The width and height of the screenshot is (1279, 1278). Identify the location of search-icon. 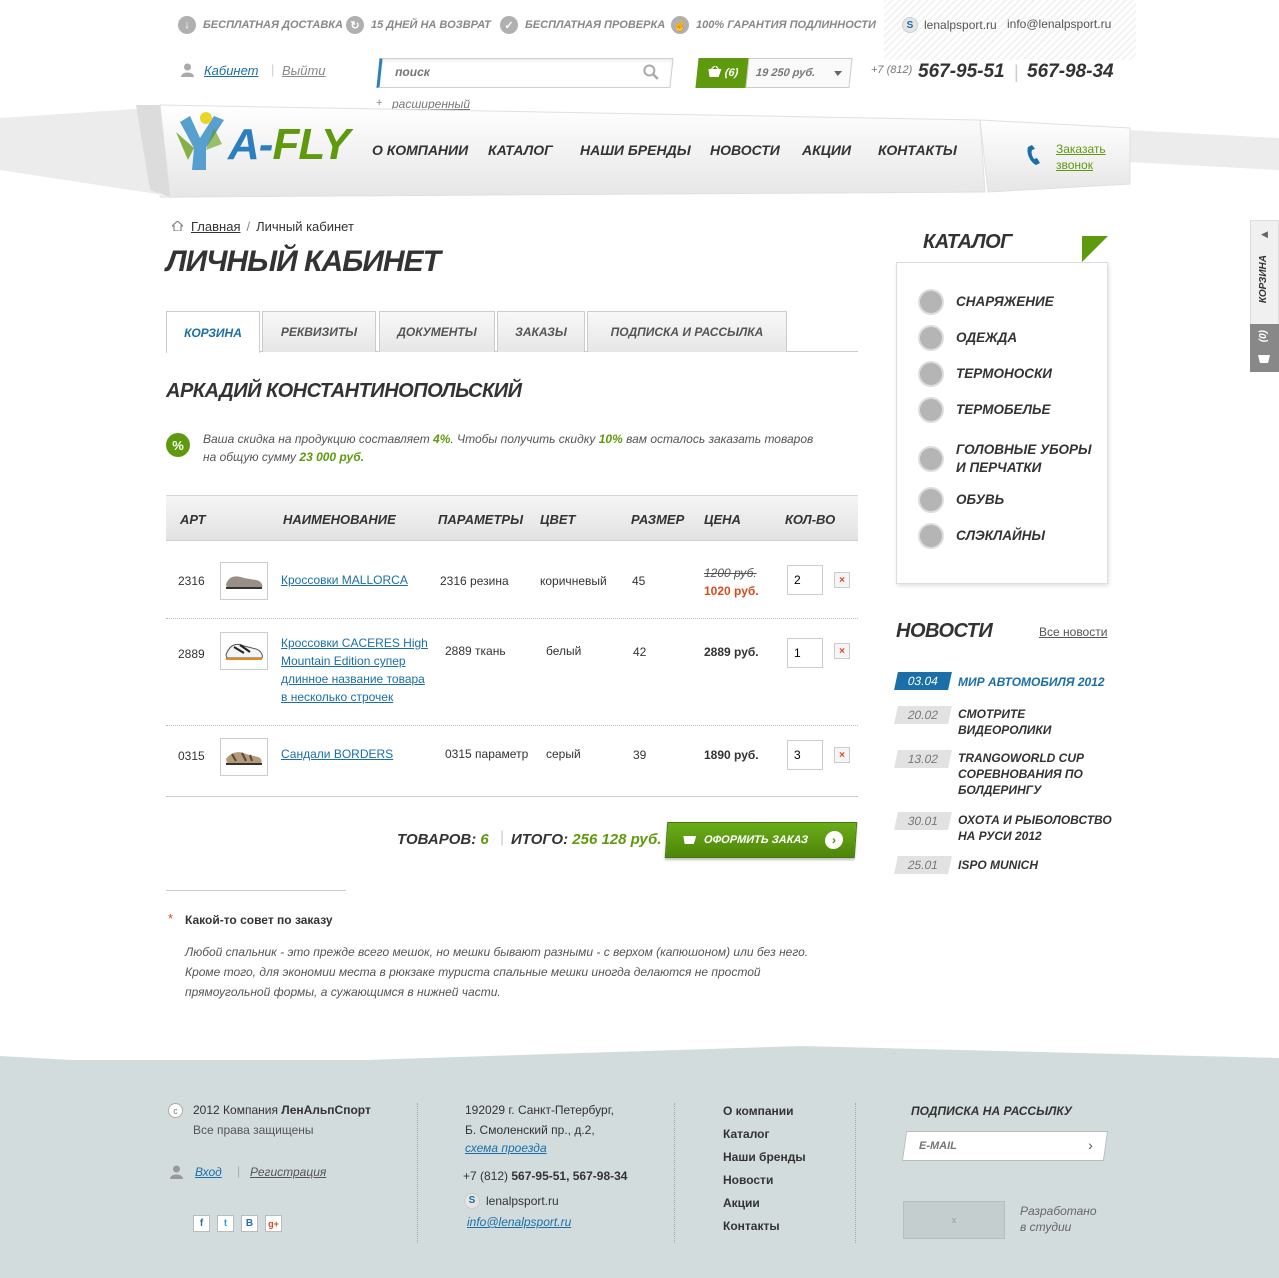
(651, 74).